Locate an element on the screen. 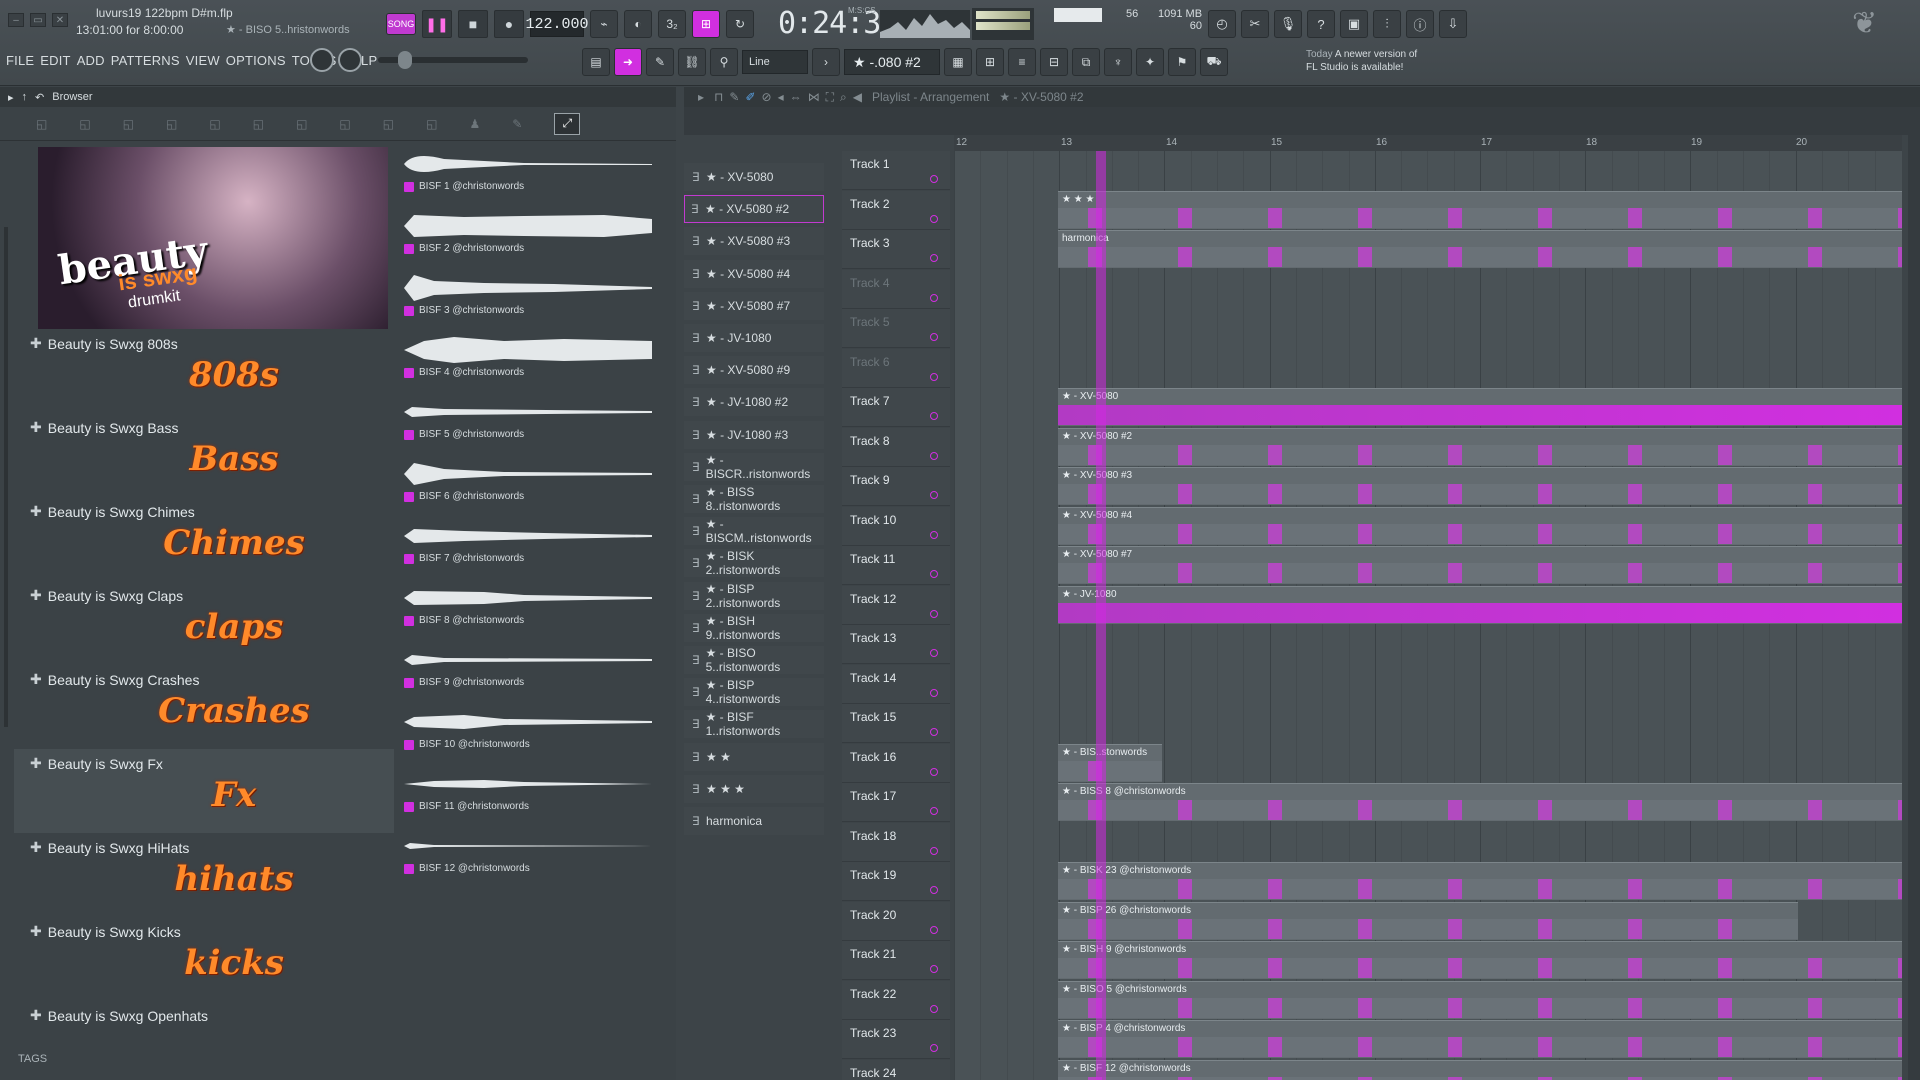 This screenshot has height=1080, width=1920. save-icon: ▣ is located at coordinates (1354, 24).